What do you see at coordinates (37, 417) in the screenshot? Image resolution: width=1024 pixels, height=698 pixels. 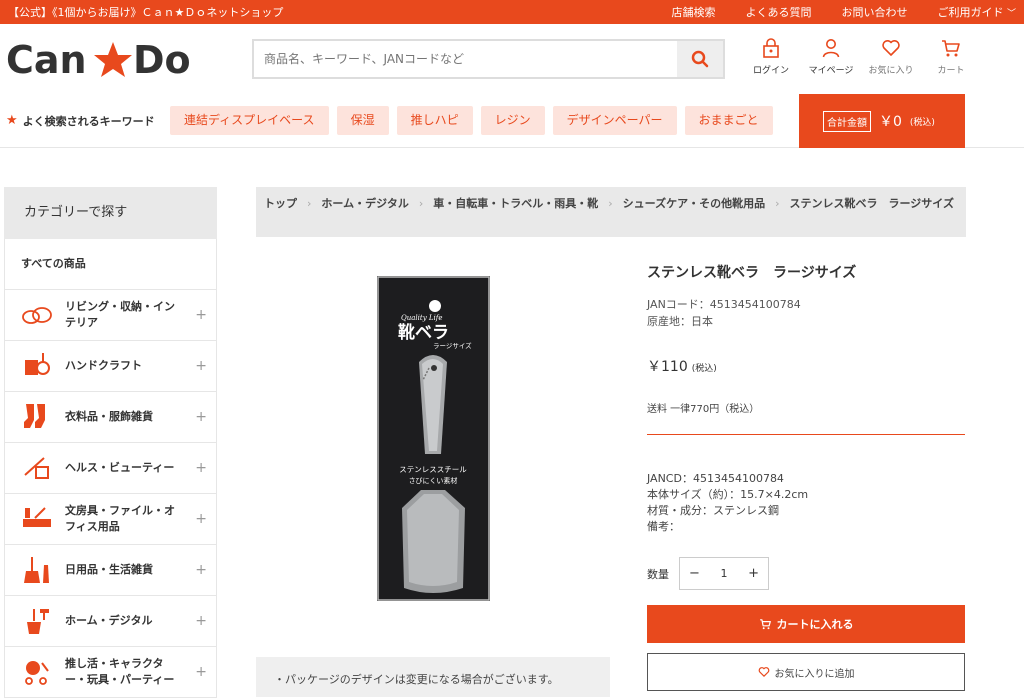 I see `socks-icon` at bounding box center [37, 417].